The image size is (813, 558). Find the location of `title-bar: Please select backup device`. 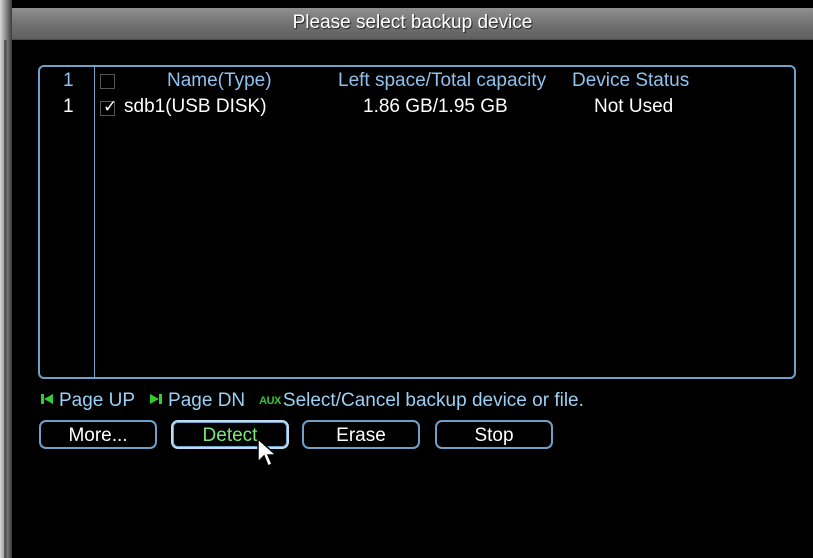

title-bar: Please select backup device is located at coordinates (412, 24).